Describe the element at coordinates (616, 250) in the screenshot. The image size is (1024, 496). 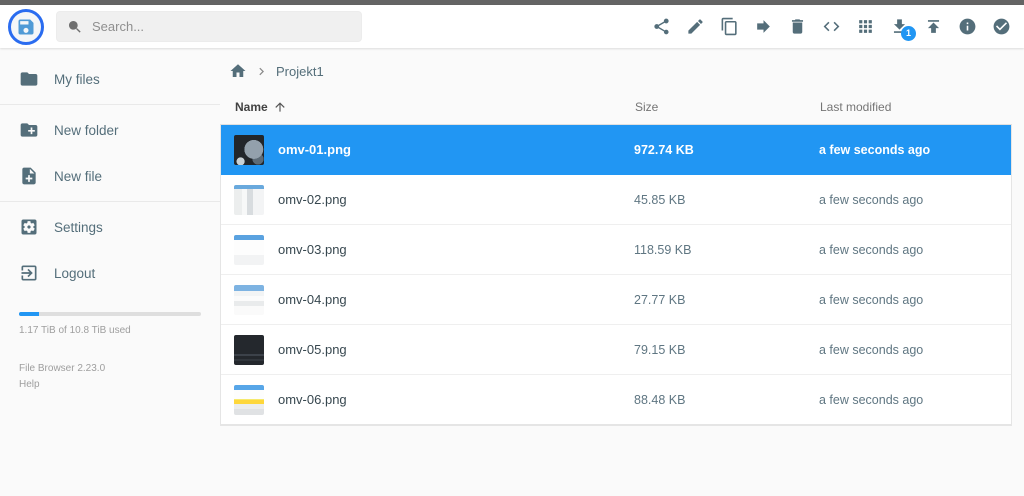
I see `file-row: omv-03.png 118.59 KB a few seconds ago` at that location.